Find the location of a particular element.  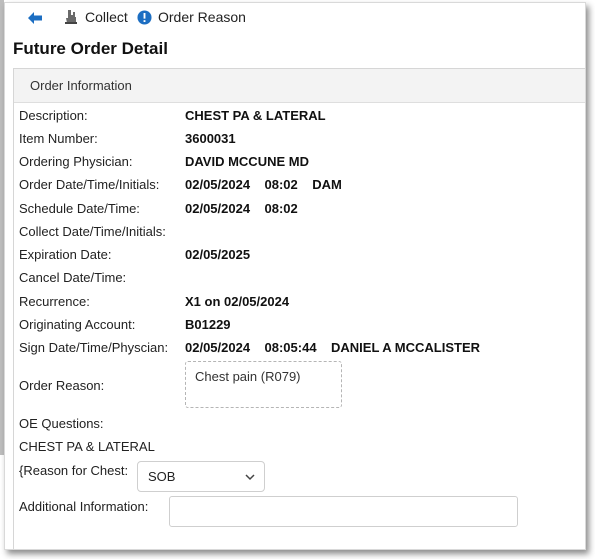

sign-datetime-value: 02/05/2024 08:05:44 DANIEL A MCCALISTER is located at coordinates (333, 347).